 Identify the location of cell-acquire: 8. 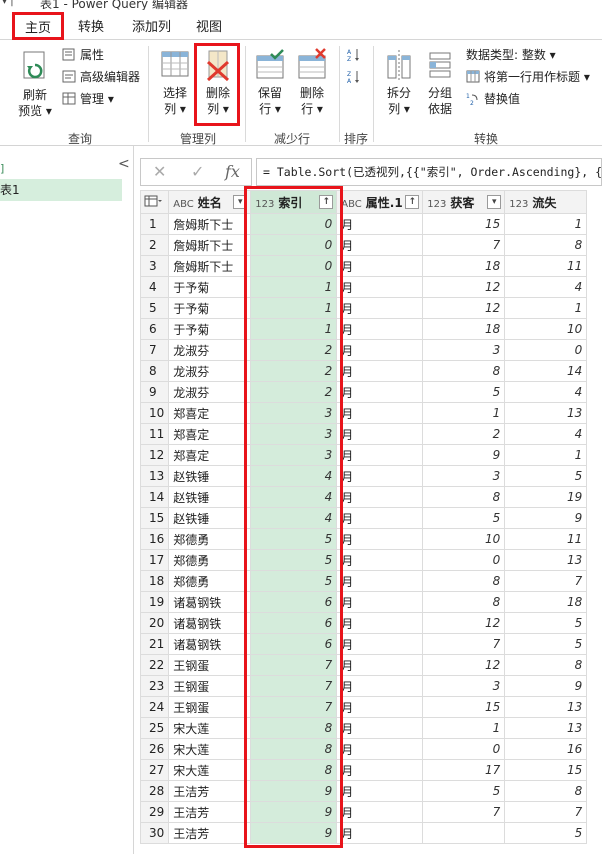
(464, 602).